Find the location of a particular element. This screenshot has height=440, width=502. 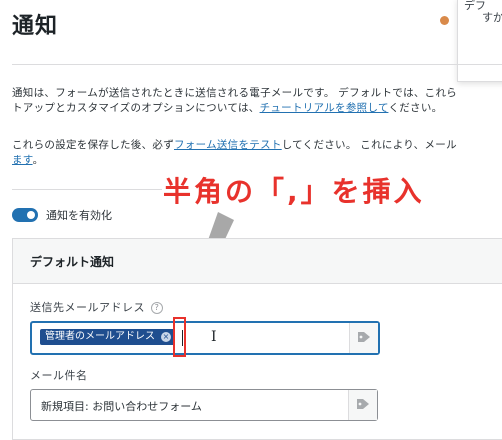

insertion-highlight-box is located at coordinates (179, 337).